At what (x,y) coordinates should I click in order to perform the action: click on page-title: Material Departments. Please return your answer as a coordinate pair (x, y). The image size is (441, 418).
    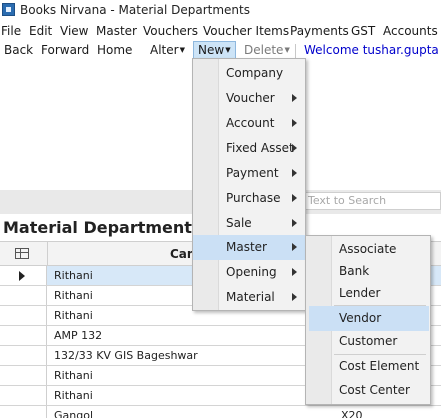
    Looking at the image, I should click on (102, 227).